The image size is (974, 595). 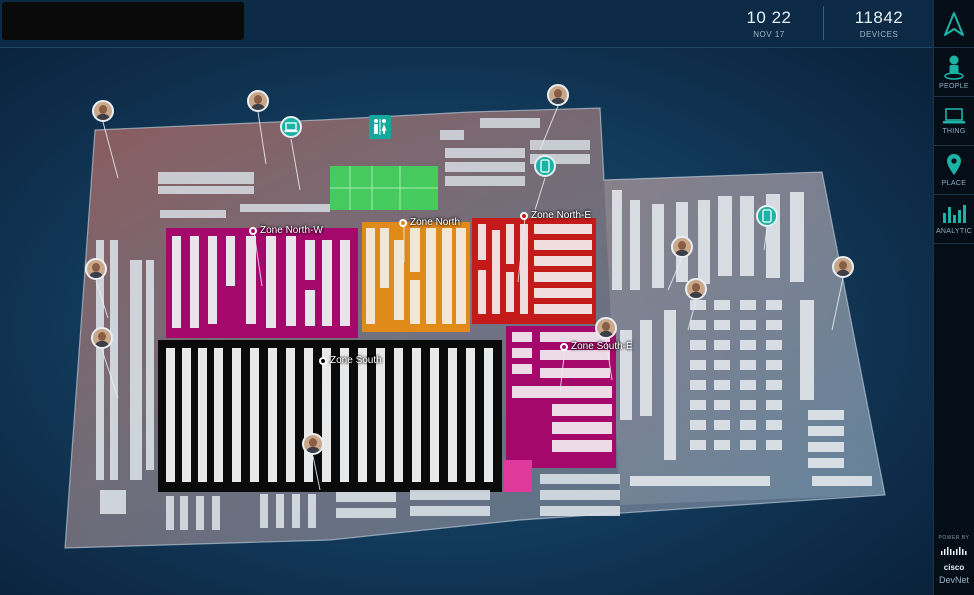 I want to click on restroom-marker, so click(x=380, y=127).